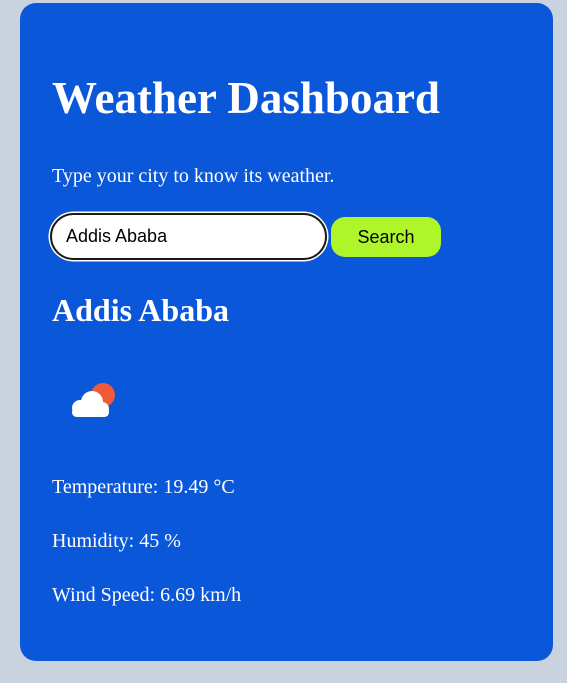 This screenshot has height=683, width=567. Describe the element at coordinates (143, 487) in the screenshot. I see `temperature-text: Temperature: 19.49 °C` at that location.